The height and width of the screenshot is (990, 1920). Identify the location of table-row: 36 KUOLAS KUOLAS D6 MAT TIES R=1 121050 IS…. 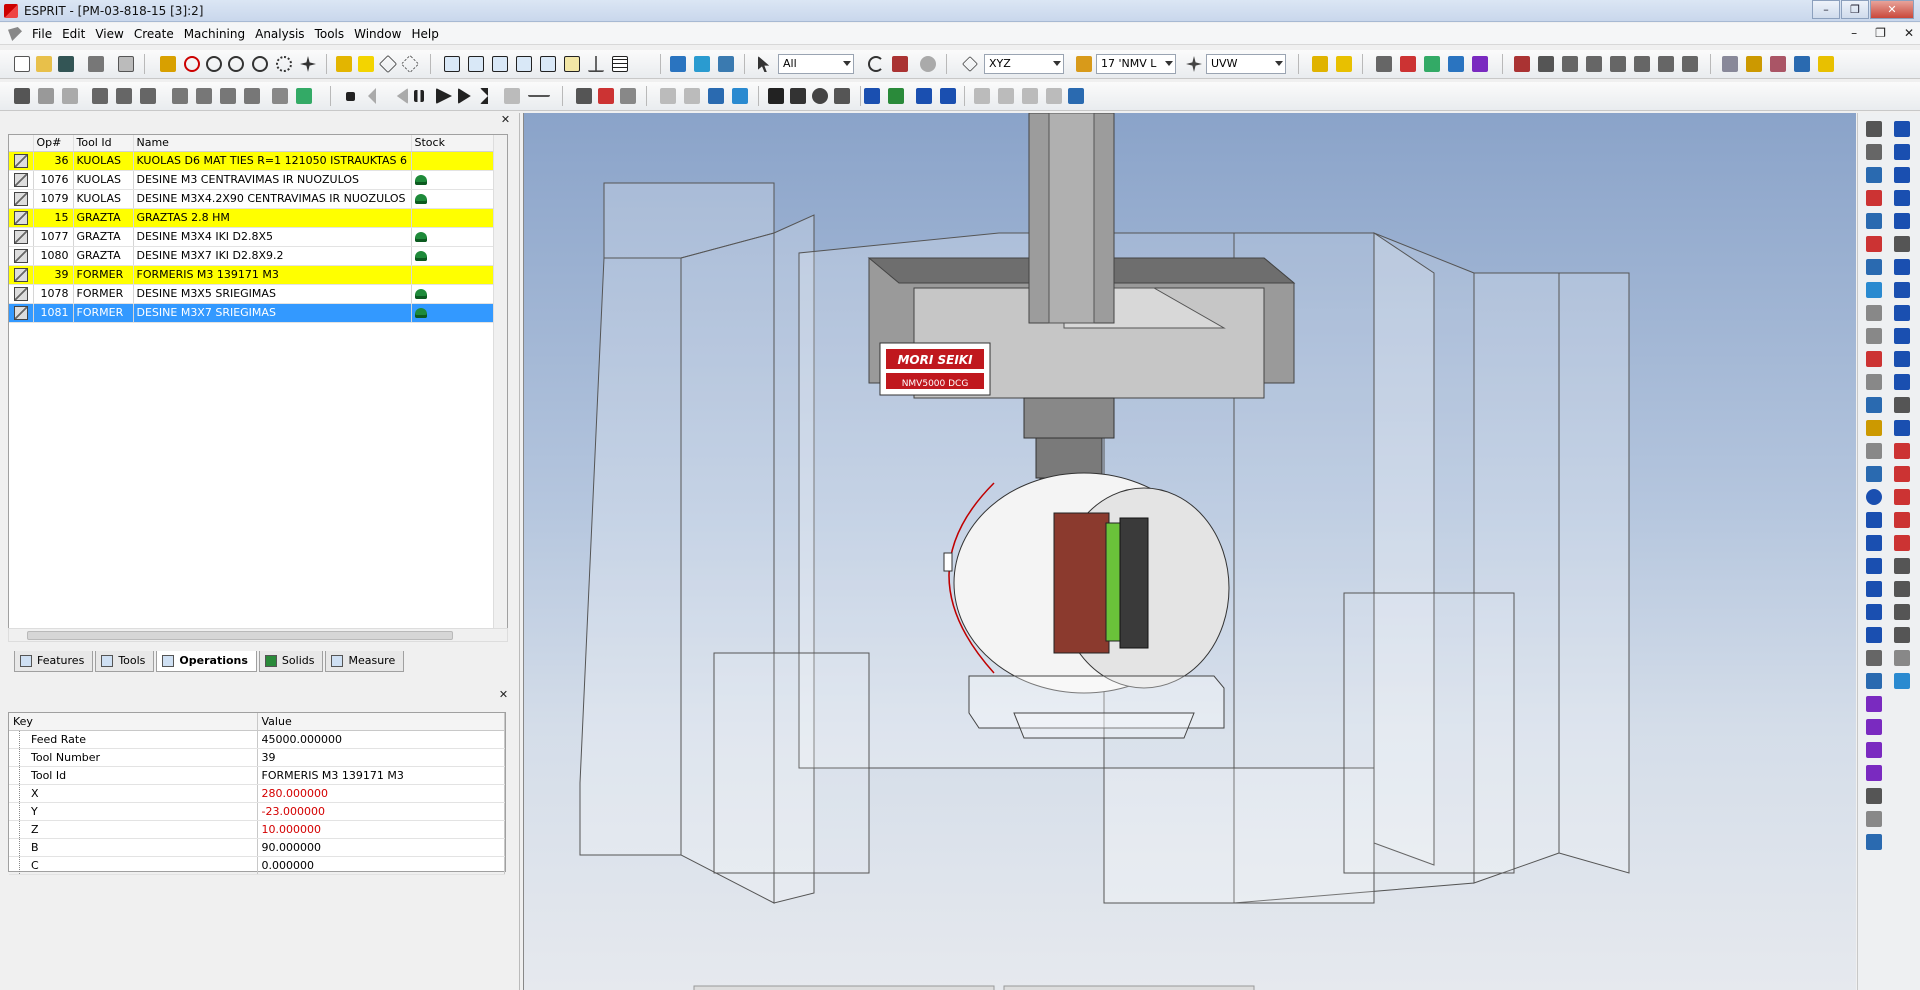
(252, 161).